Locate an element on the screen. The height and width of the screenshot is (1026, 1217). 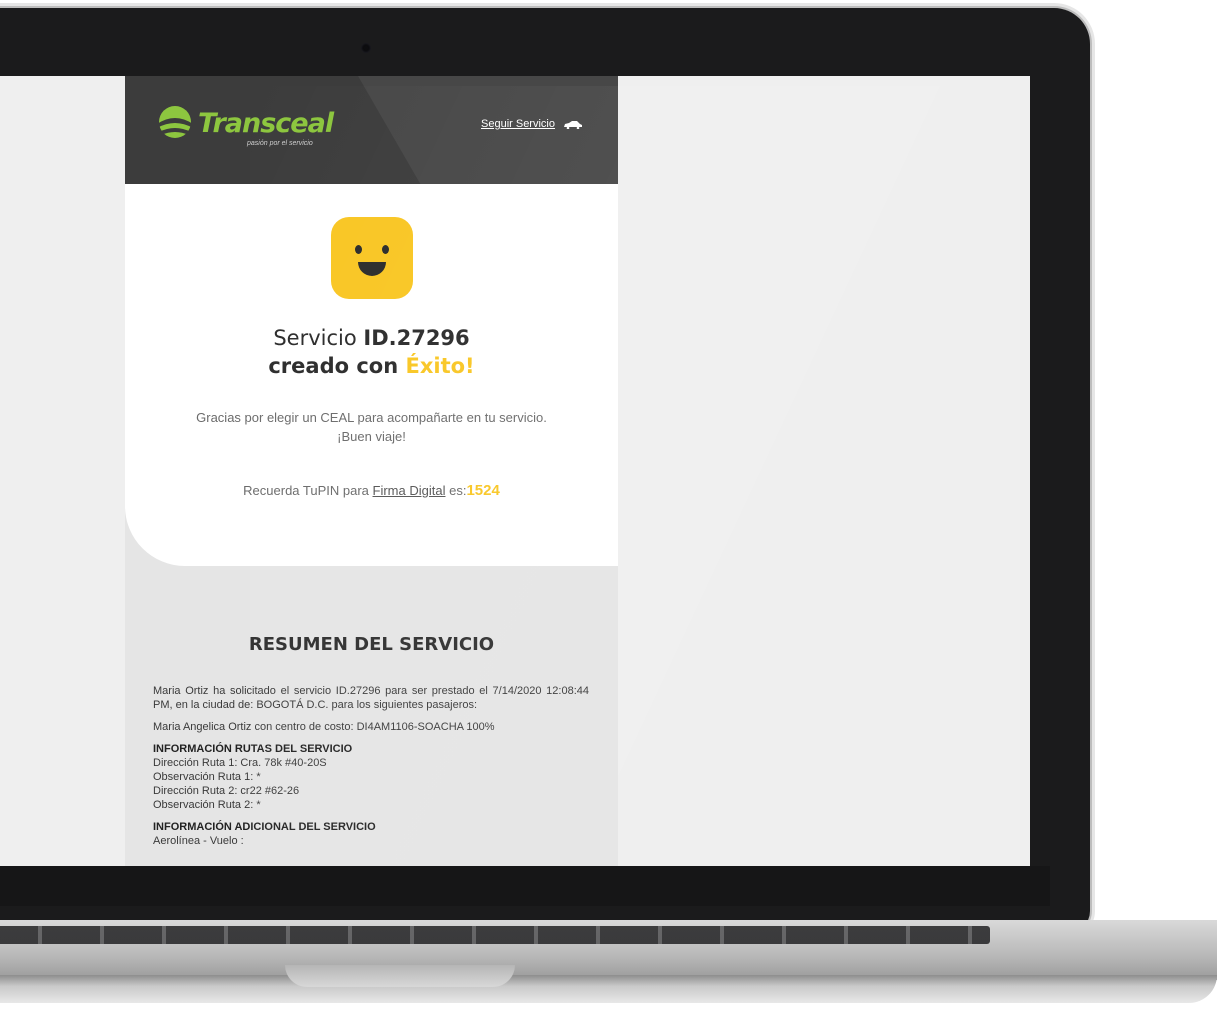
route-line: Observación Ruta 1: * is located at coordinates (207, 777).